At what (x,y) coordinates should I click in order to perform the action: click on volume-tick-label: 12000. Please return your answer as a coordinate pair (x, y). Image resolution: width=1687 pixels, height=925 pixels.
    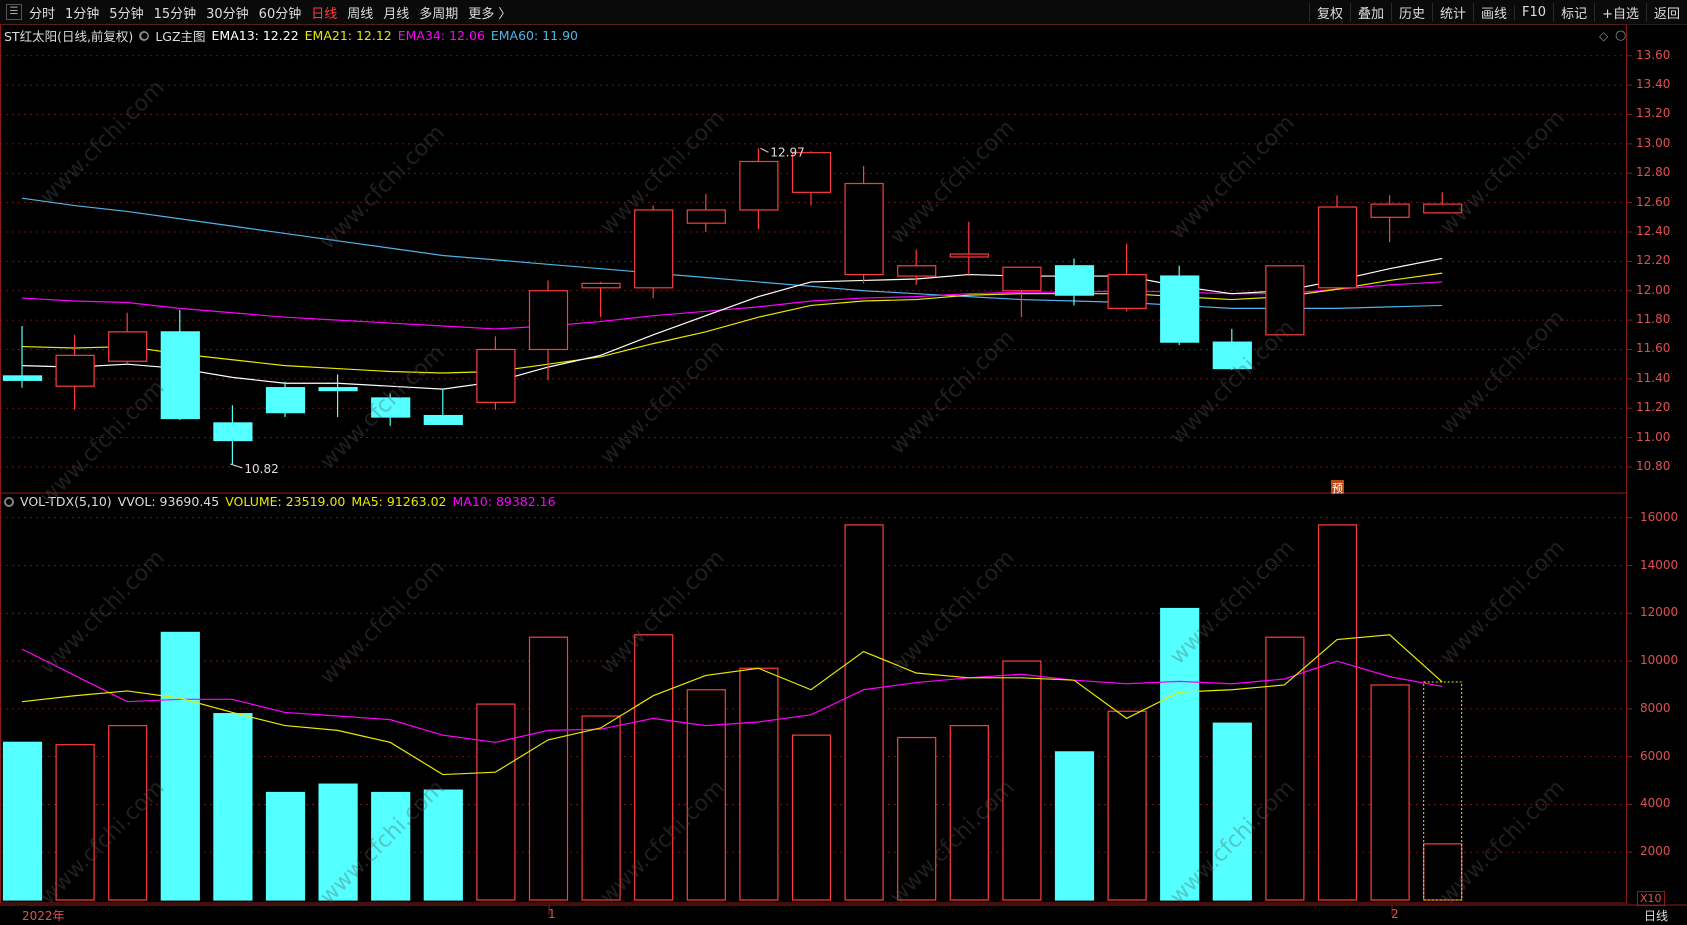
    Looking at the image, I should click on (1659, 612).